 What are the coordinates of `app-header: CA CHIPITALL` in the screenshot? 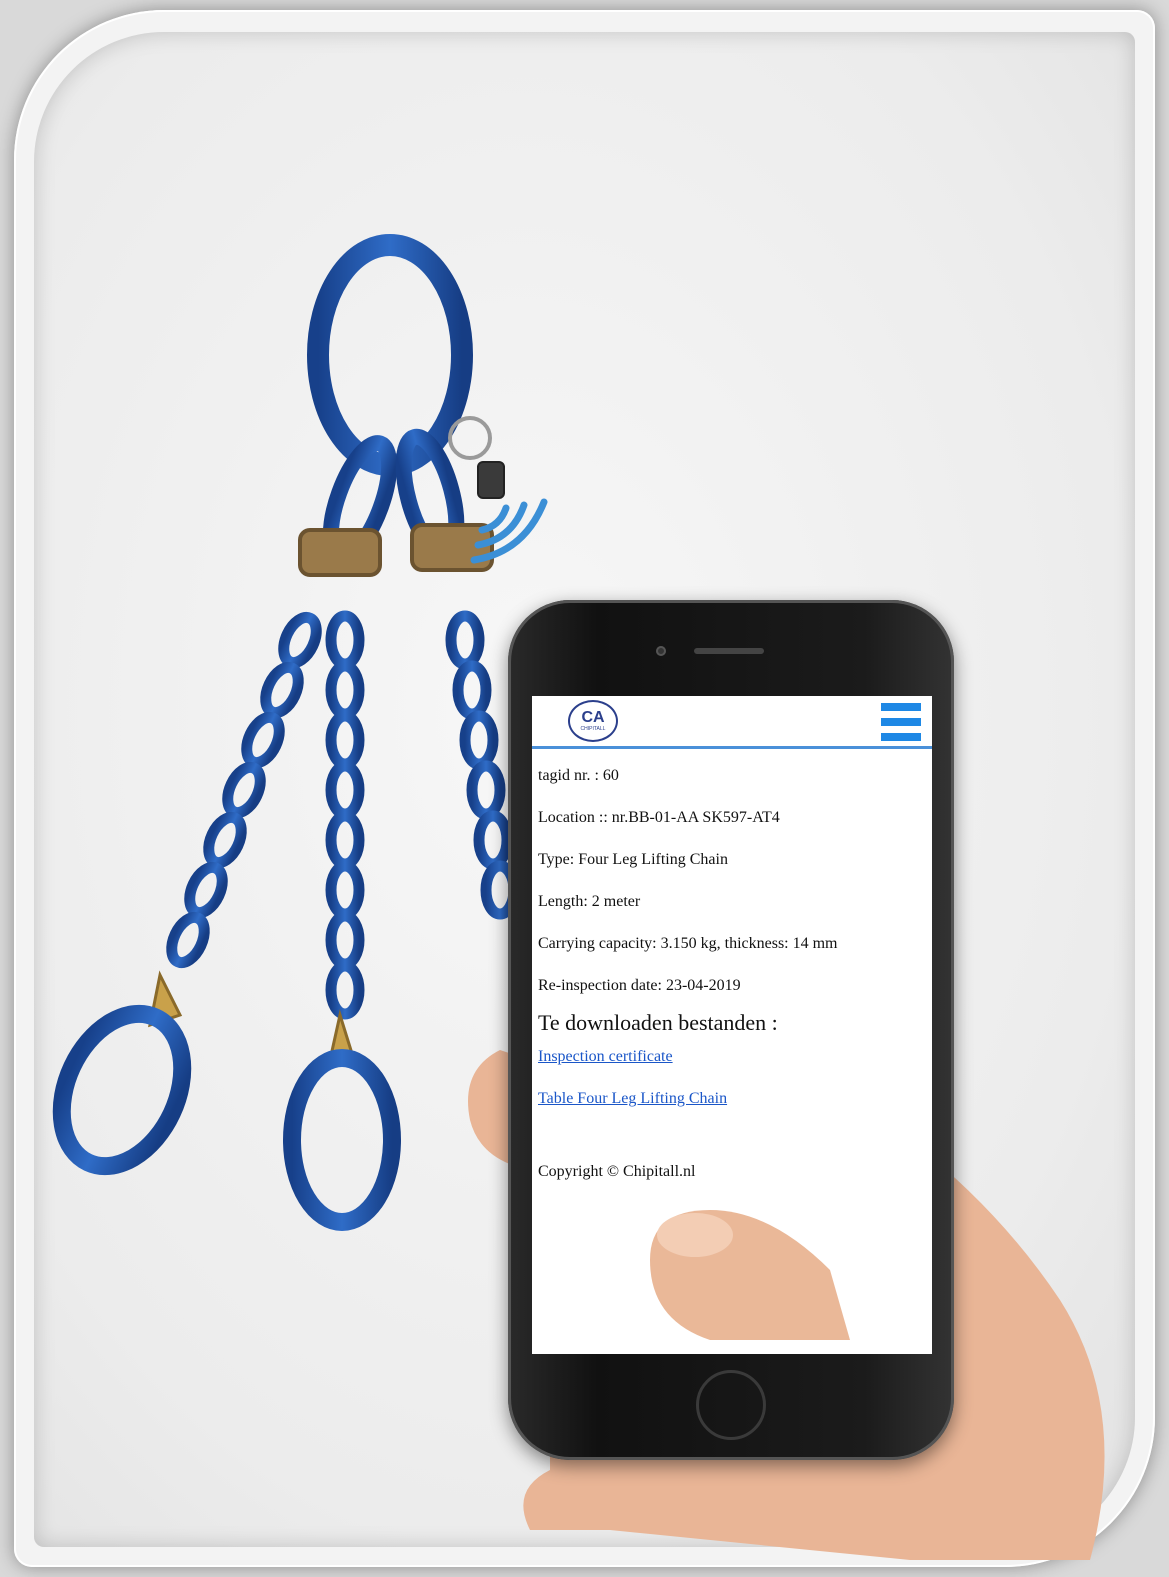 It's located at (732, 722).